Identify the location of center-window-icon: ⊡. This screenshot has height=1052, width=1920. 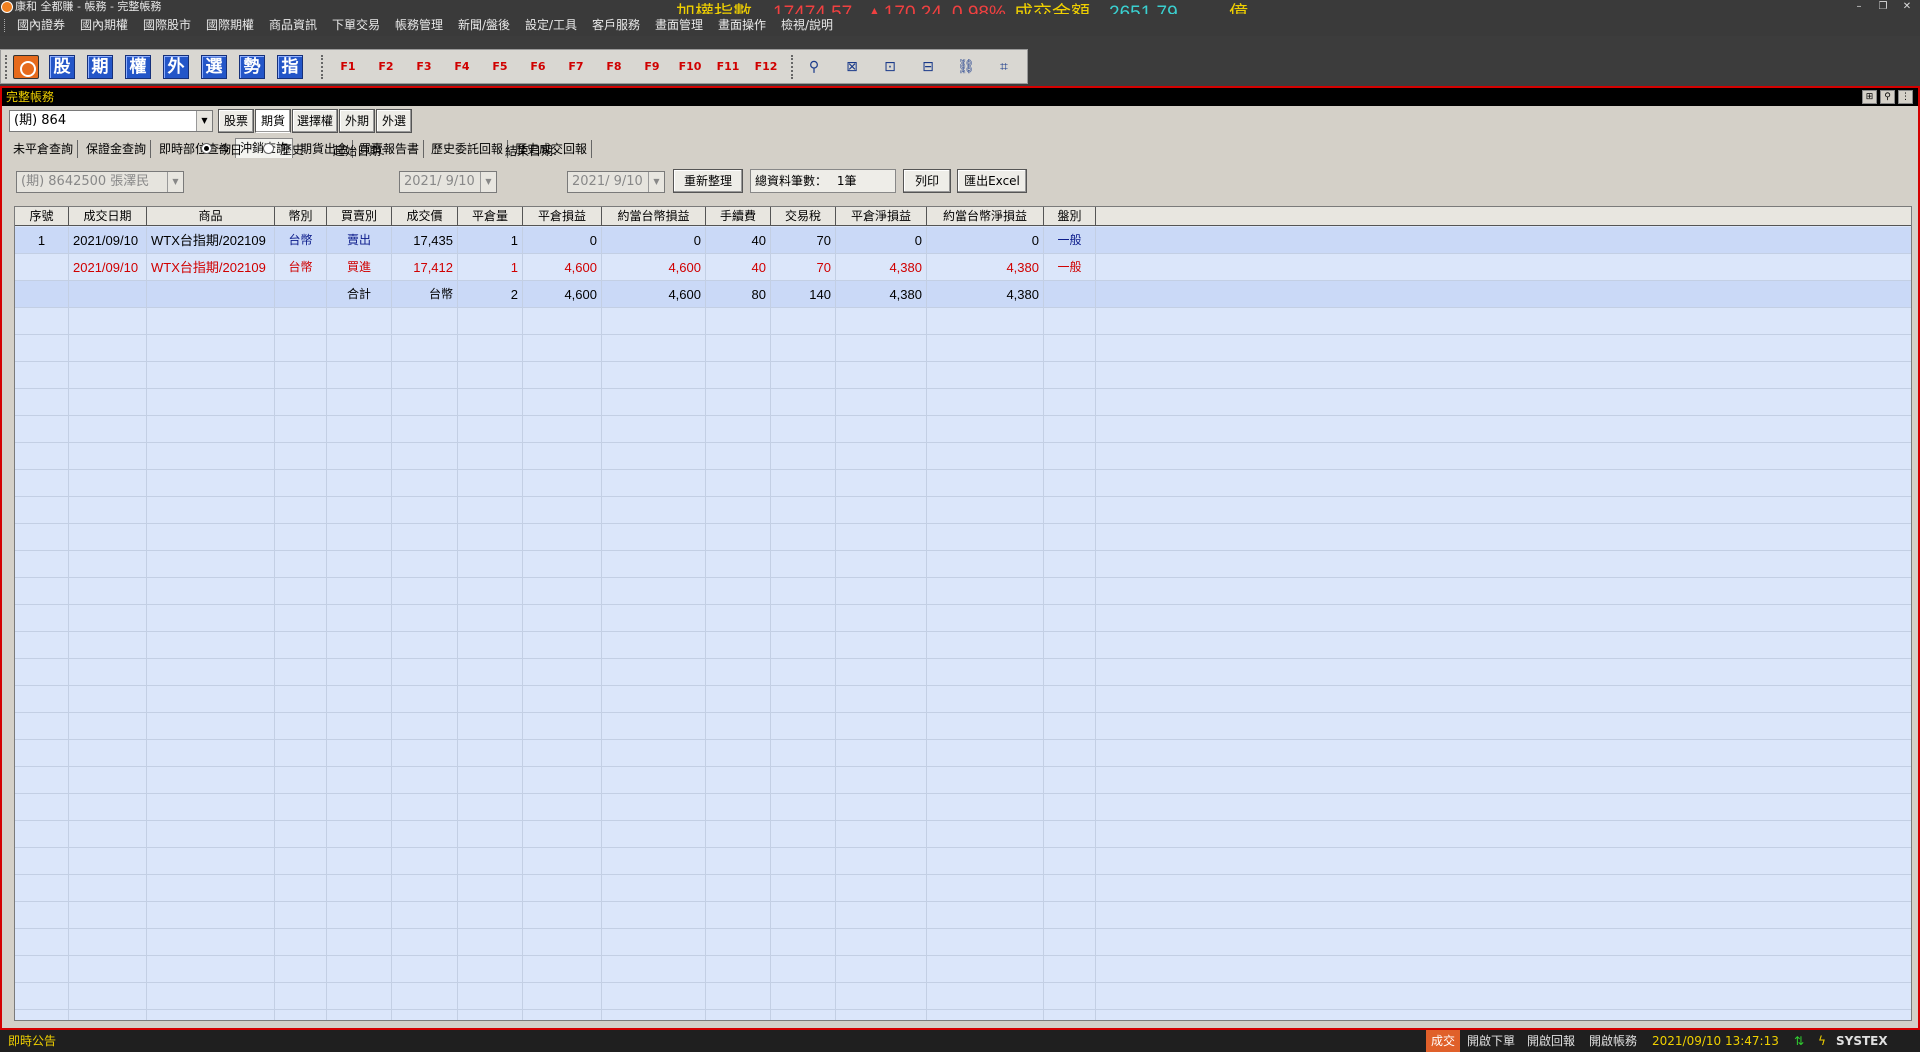
(890, 67).